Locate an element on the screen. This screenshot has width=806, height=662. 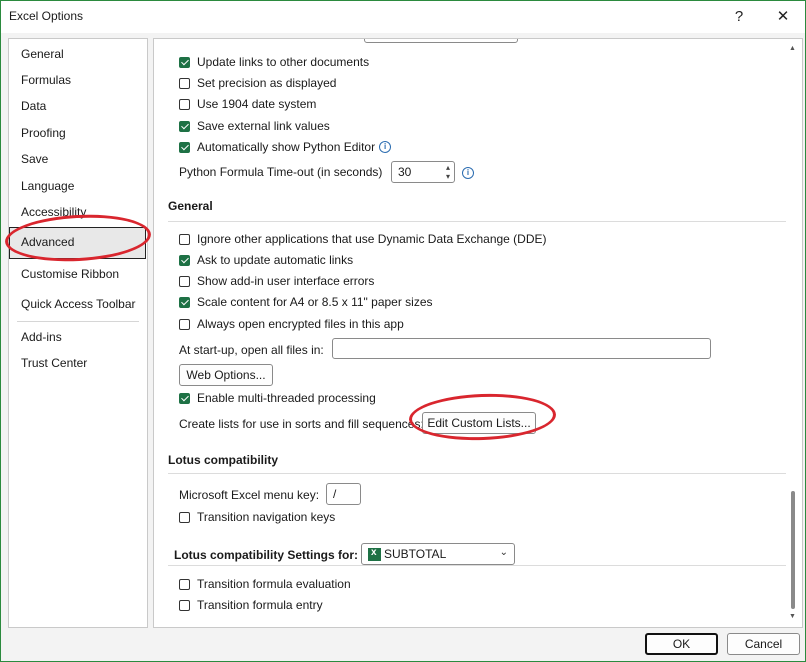
nav-item-customise-ribbon: Customise Ribbon is located at coordinates (70, 274).